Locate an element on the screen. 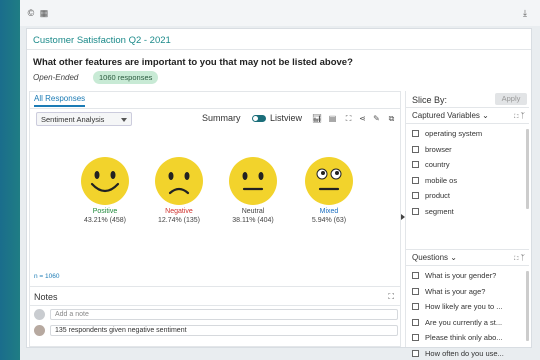  captured-tools: ⛶ ᛉ is located at coordinates (519, 115).